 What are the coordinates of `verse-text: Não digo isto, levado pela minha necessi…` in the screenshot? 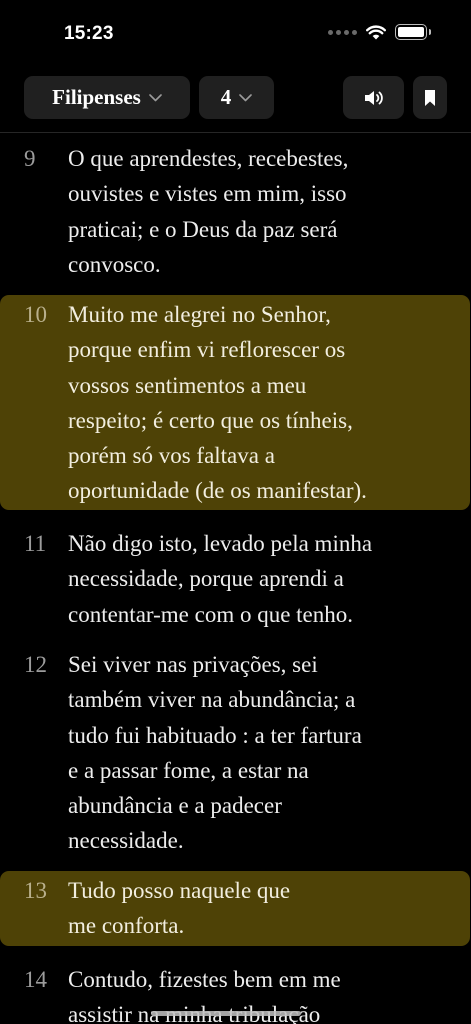 It's located at (220, 579).